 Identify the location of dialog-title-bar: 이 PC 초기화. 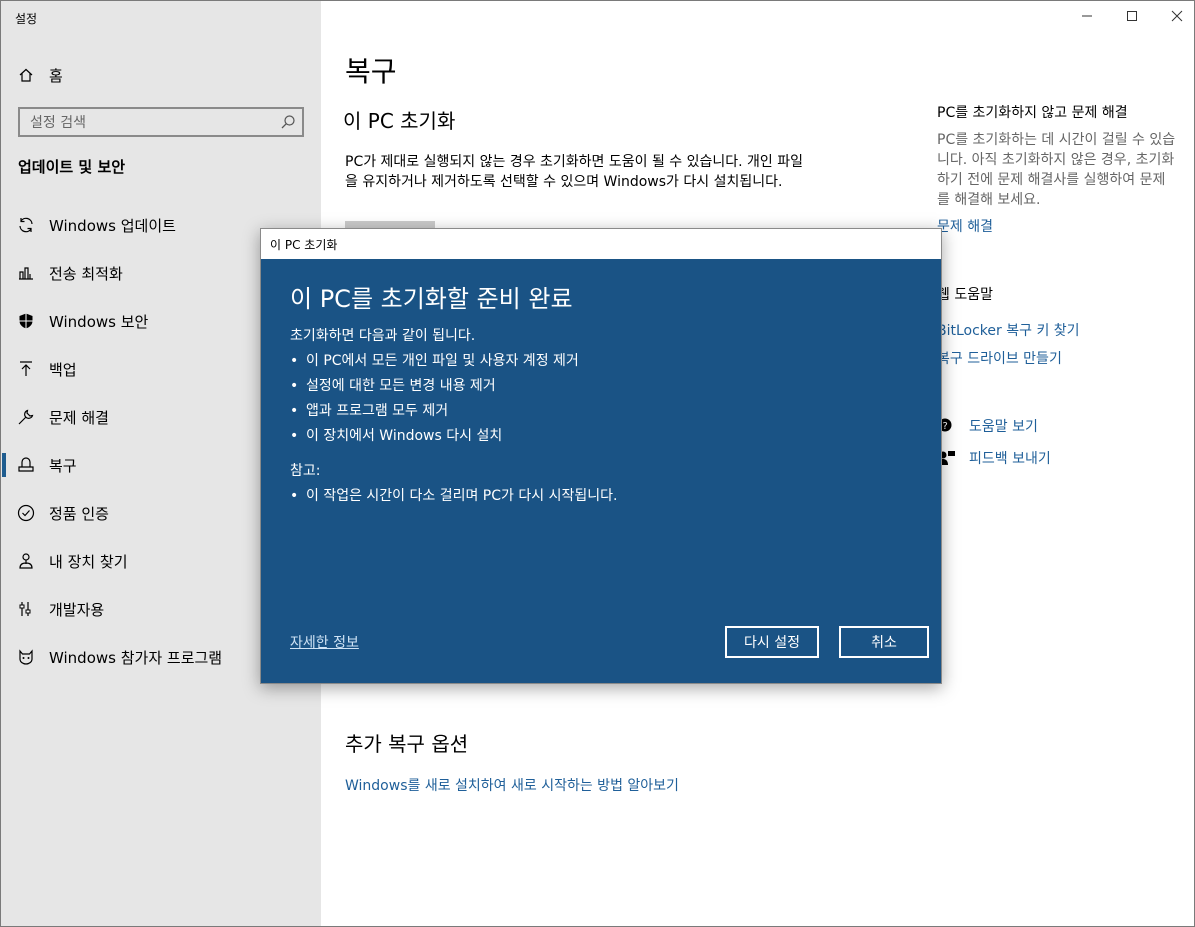
(601, 244).